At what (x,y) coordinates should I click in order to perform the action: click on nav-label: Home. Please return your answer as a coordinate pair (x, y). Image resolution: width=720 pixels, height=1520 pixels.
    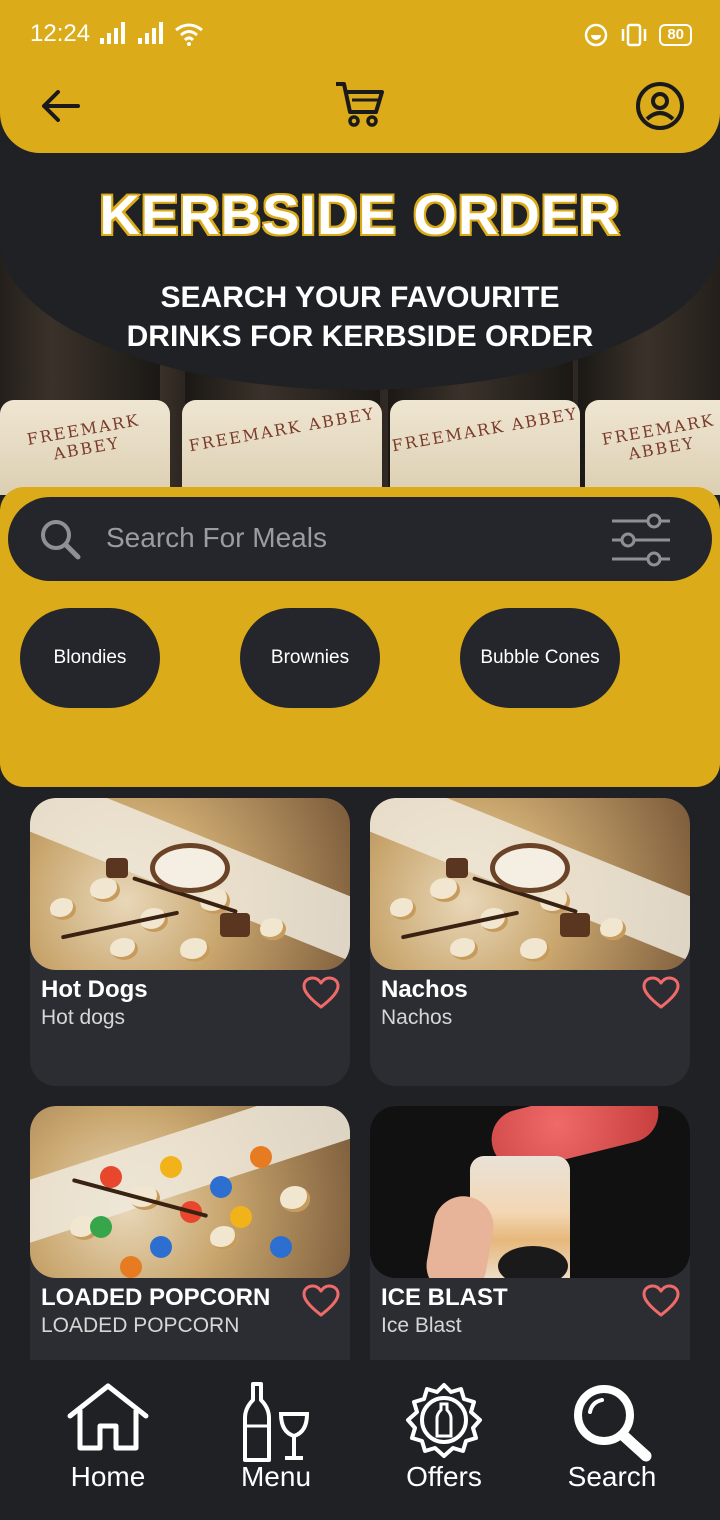
    Looking at the image, I should click on (108, 1476).